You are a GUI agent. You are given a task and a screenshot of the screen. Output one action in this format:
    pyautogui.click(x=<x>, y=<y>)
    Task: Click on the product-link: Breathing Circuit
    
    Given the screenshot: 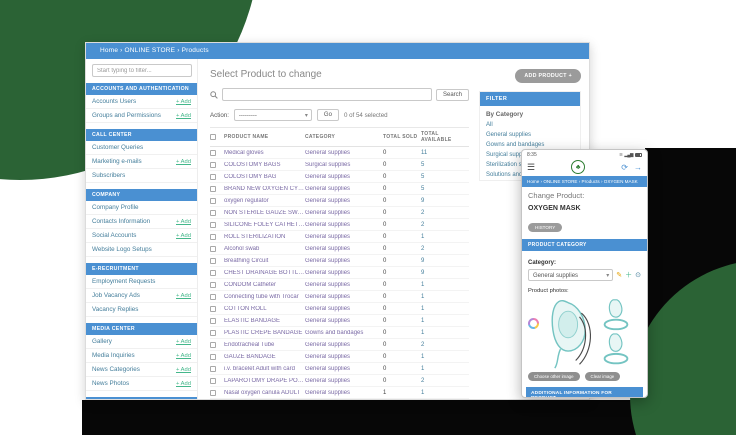 What is the action you would take?
    pyautogui.click(x=264, y=261)
    